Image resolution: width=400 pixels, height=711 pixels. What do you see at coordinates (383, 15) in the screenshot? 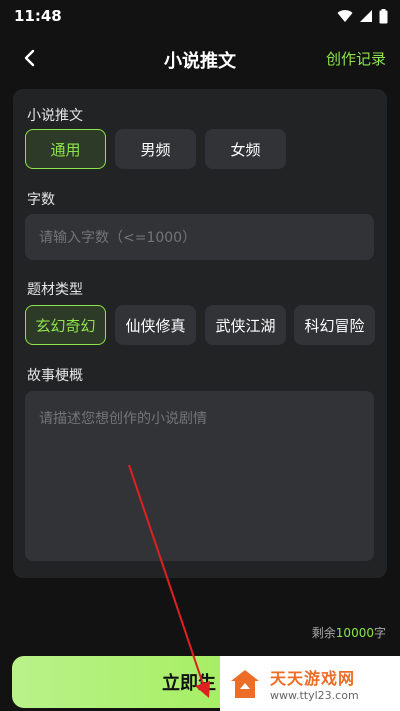
I see `battery-icon` at bounding box center [383, 15].